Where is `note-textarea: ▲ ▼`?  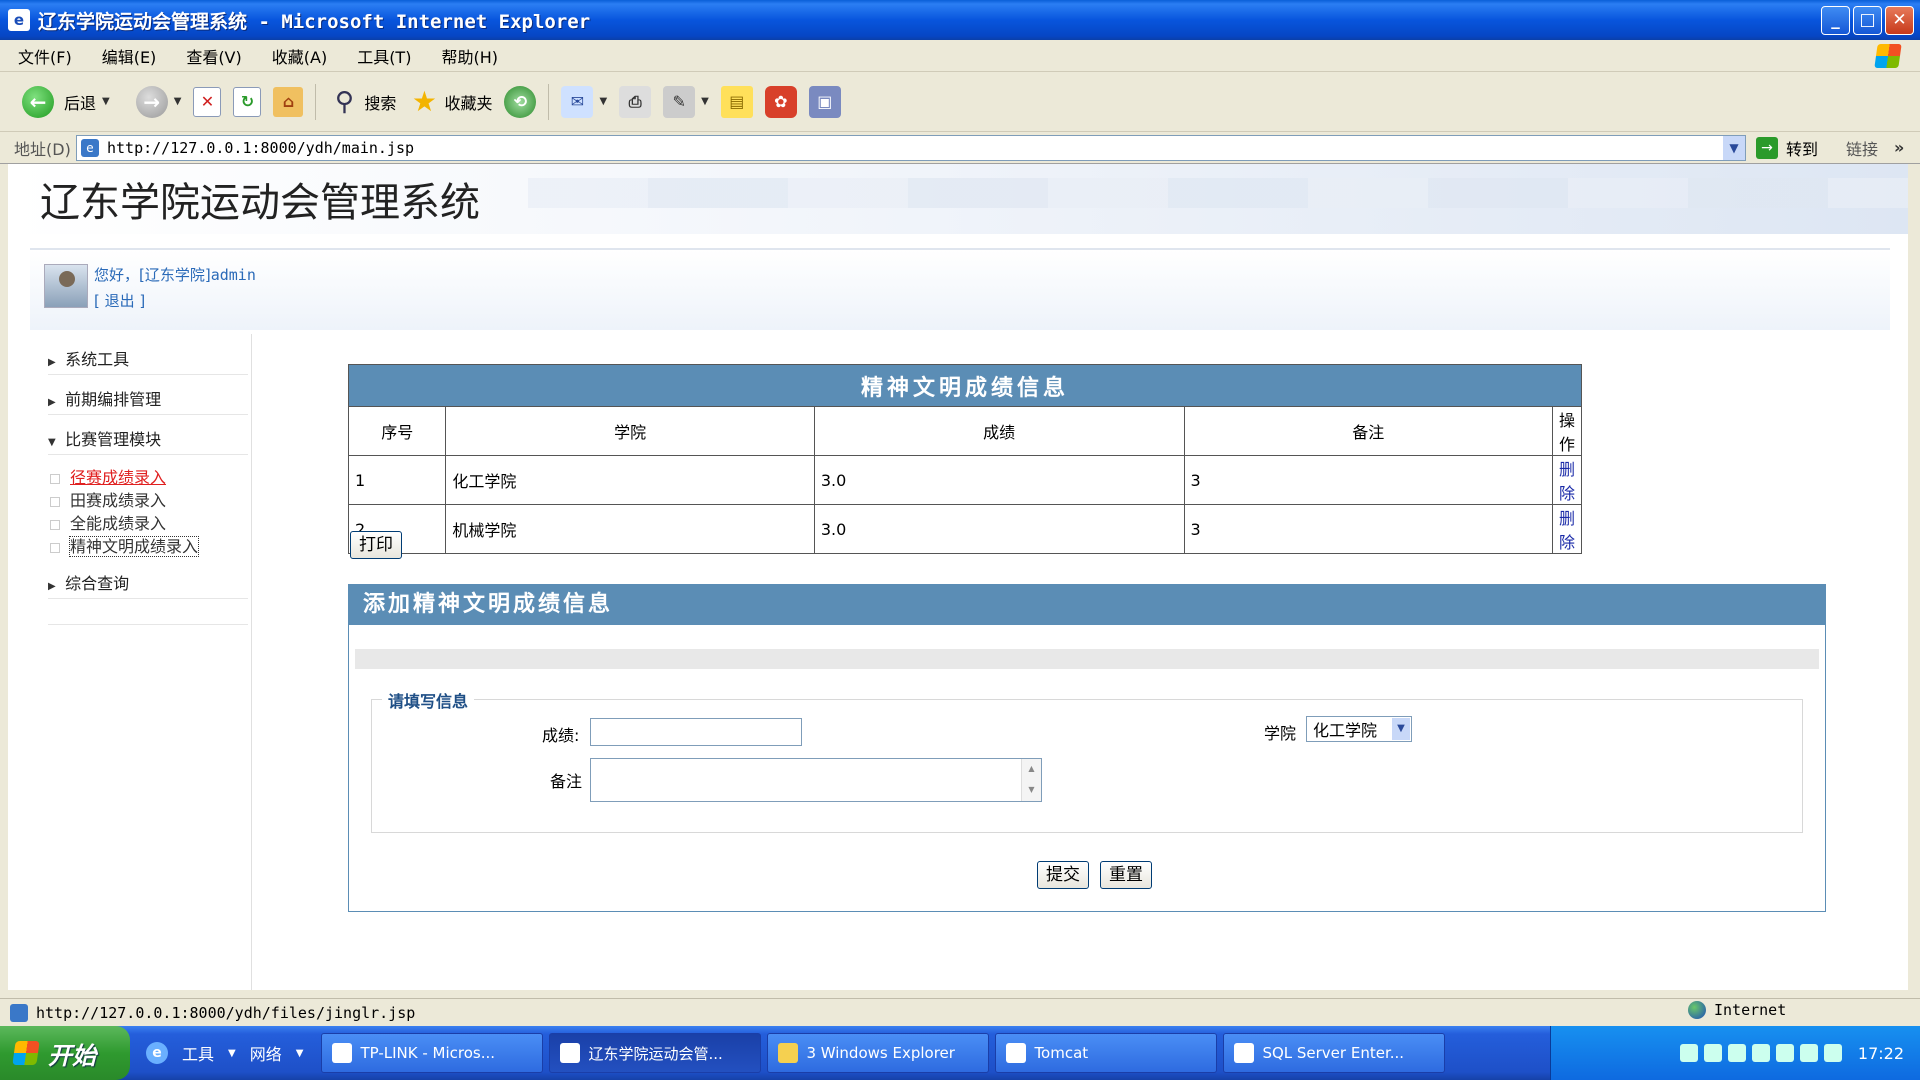
note-textarea: ▲ ▼ is located at coordinates (816, 780).